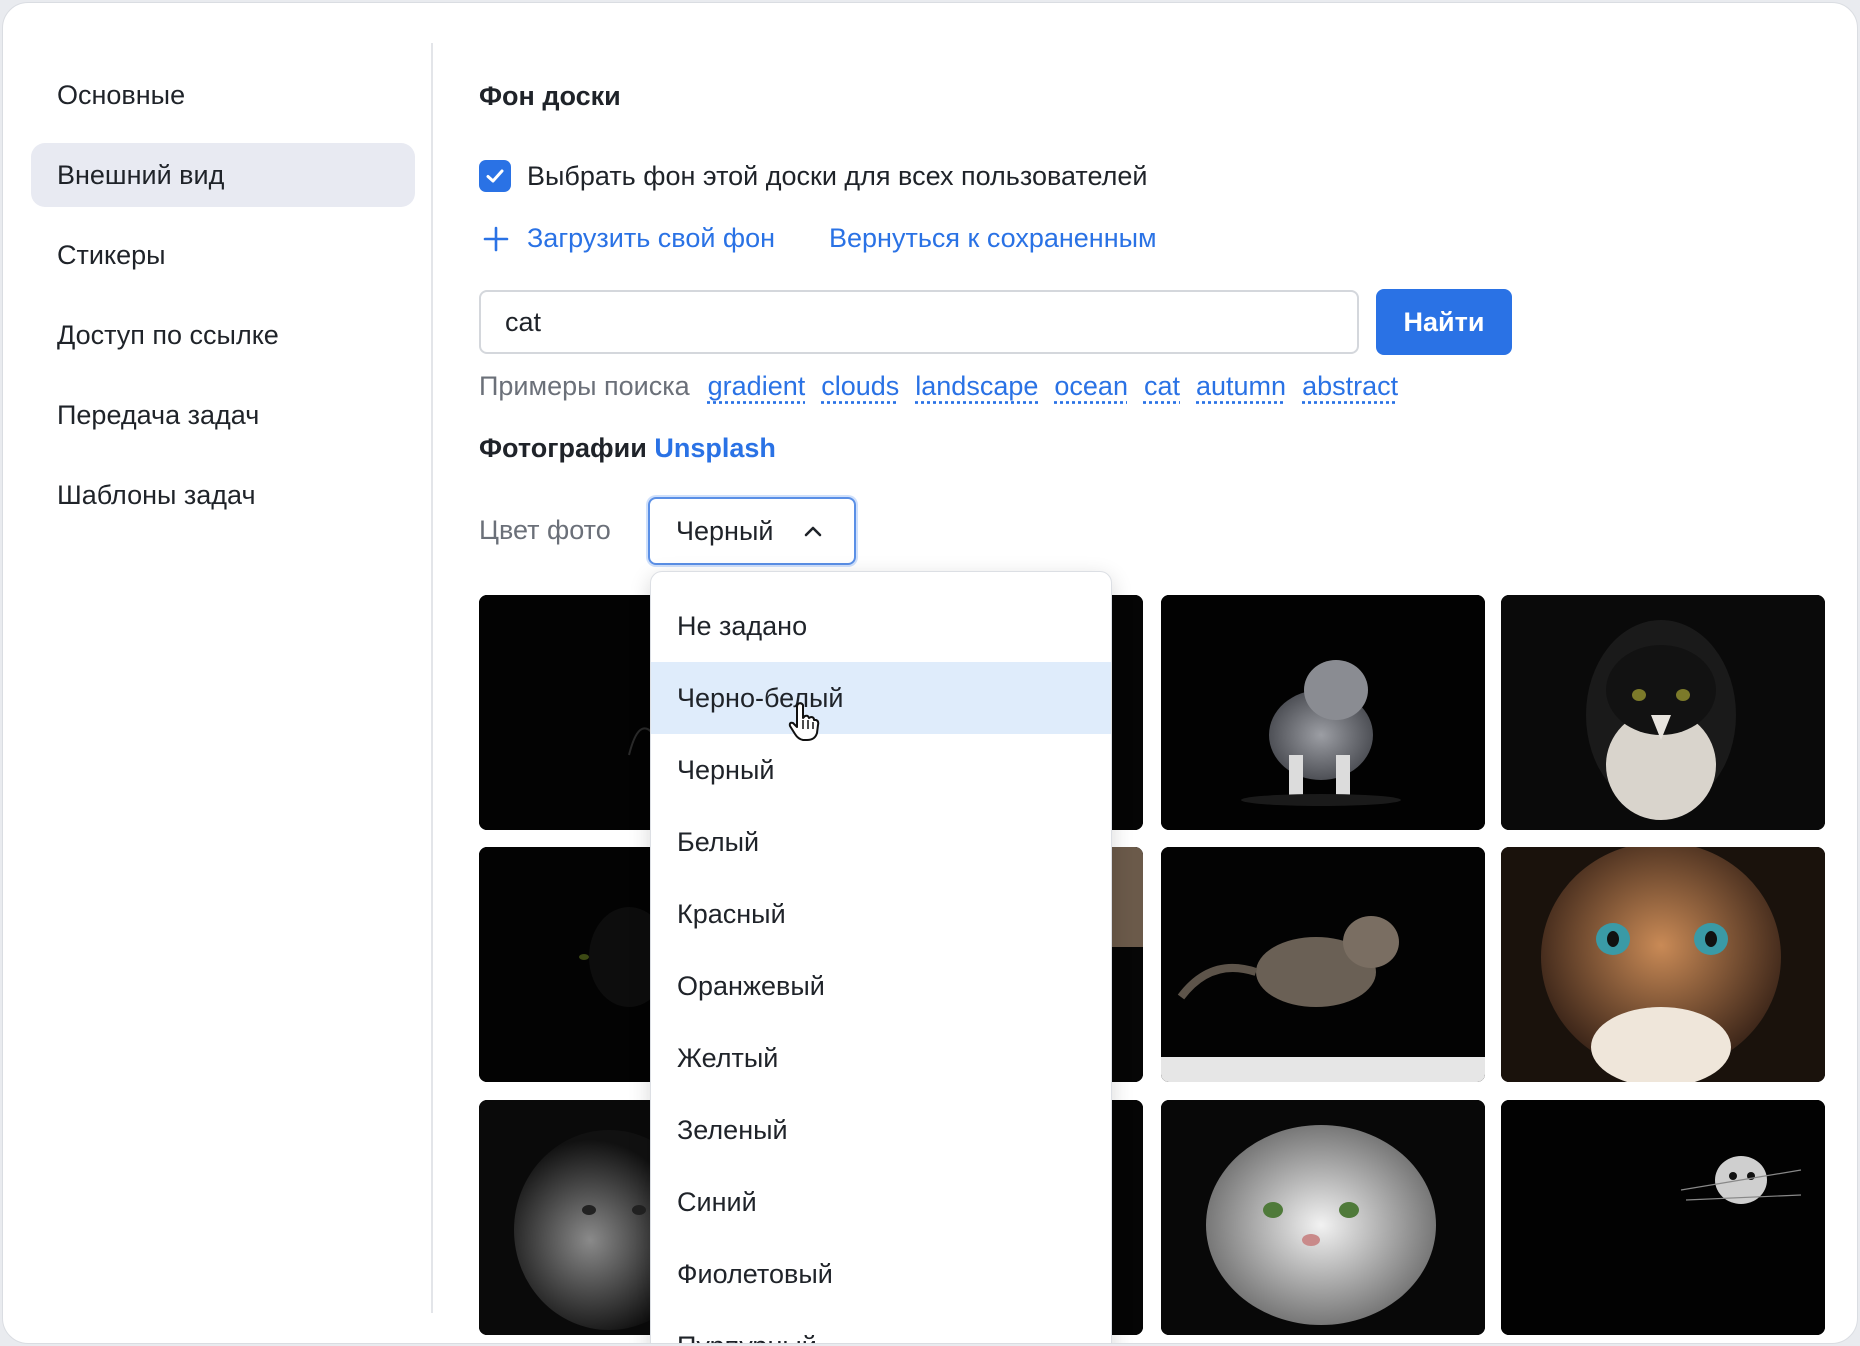  What do you see at coordinates (223, 175) in the screenshot?
I see `sidebar-item-appearance: Внешний вид` at bounding box center [223, 175].